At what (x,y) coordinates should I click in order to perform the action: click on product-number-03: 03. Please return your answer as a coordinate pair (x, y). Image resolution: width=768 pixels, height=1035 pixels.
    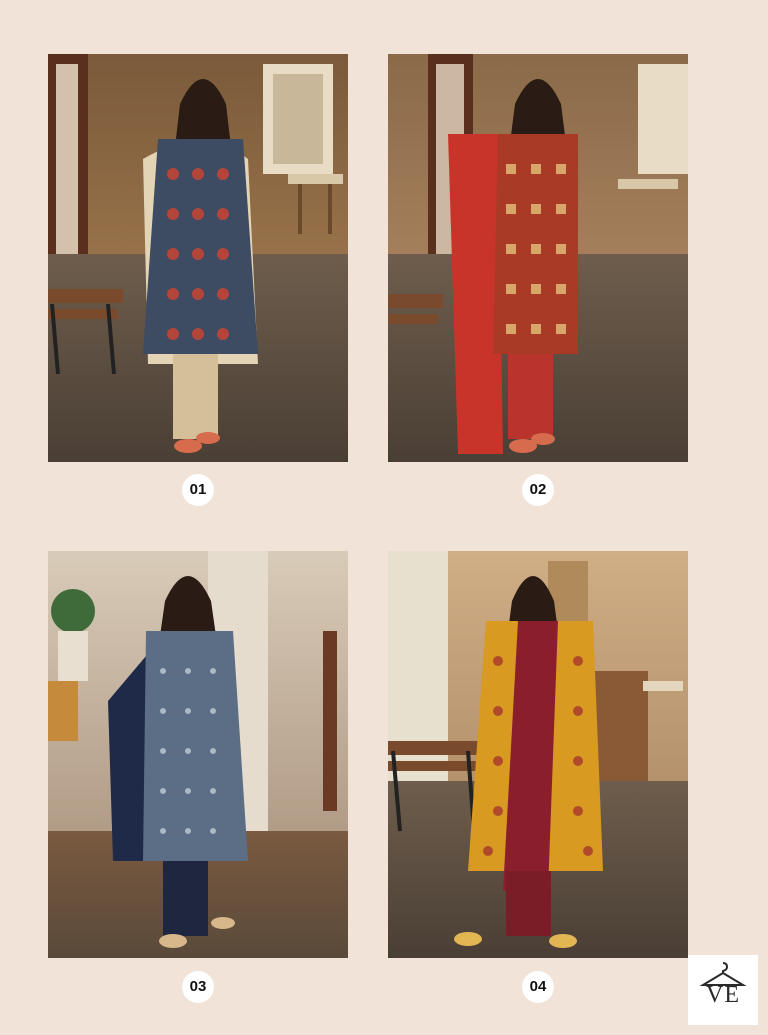
    Looking at the image, I should click on (198, 987).